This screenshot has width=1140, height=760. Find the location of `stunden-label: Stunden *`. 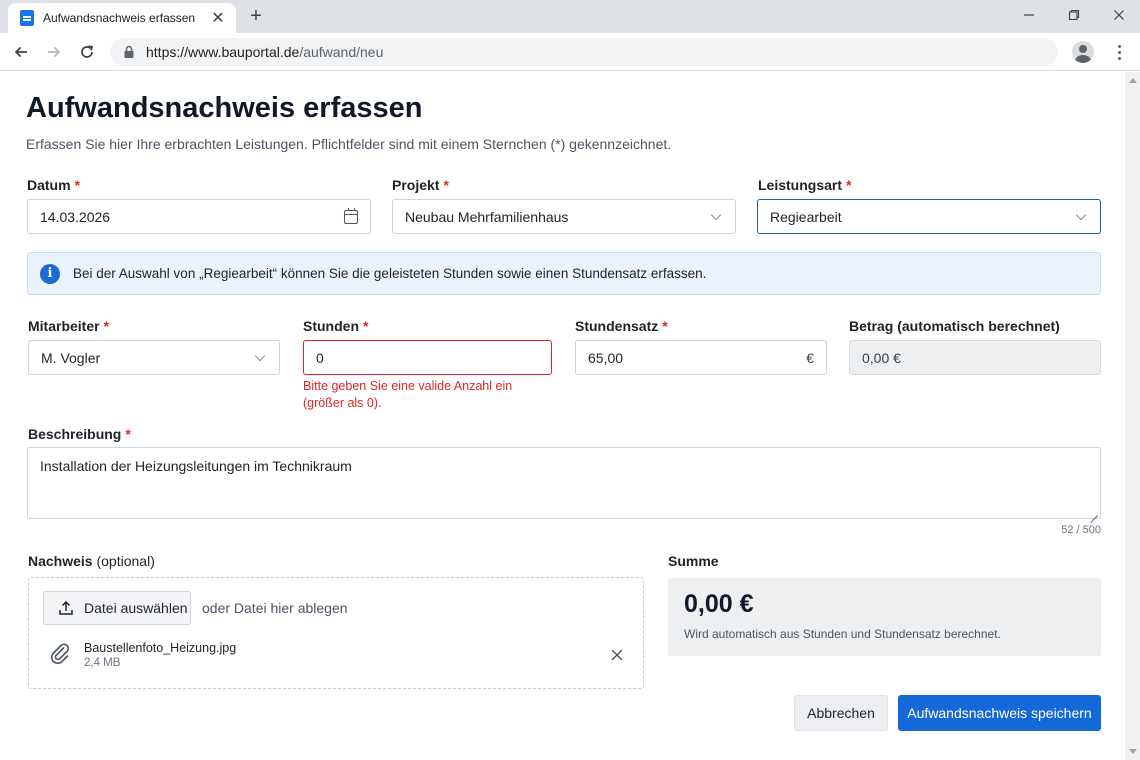

stunden-label: Stunden * is located at coordinates (336, 326).